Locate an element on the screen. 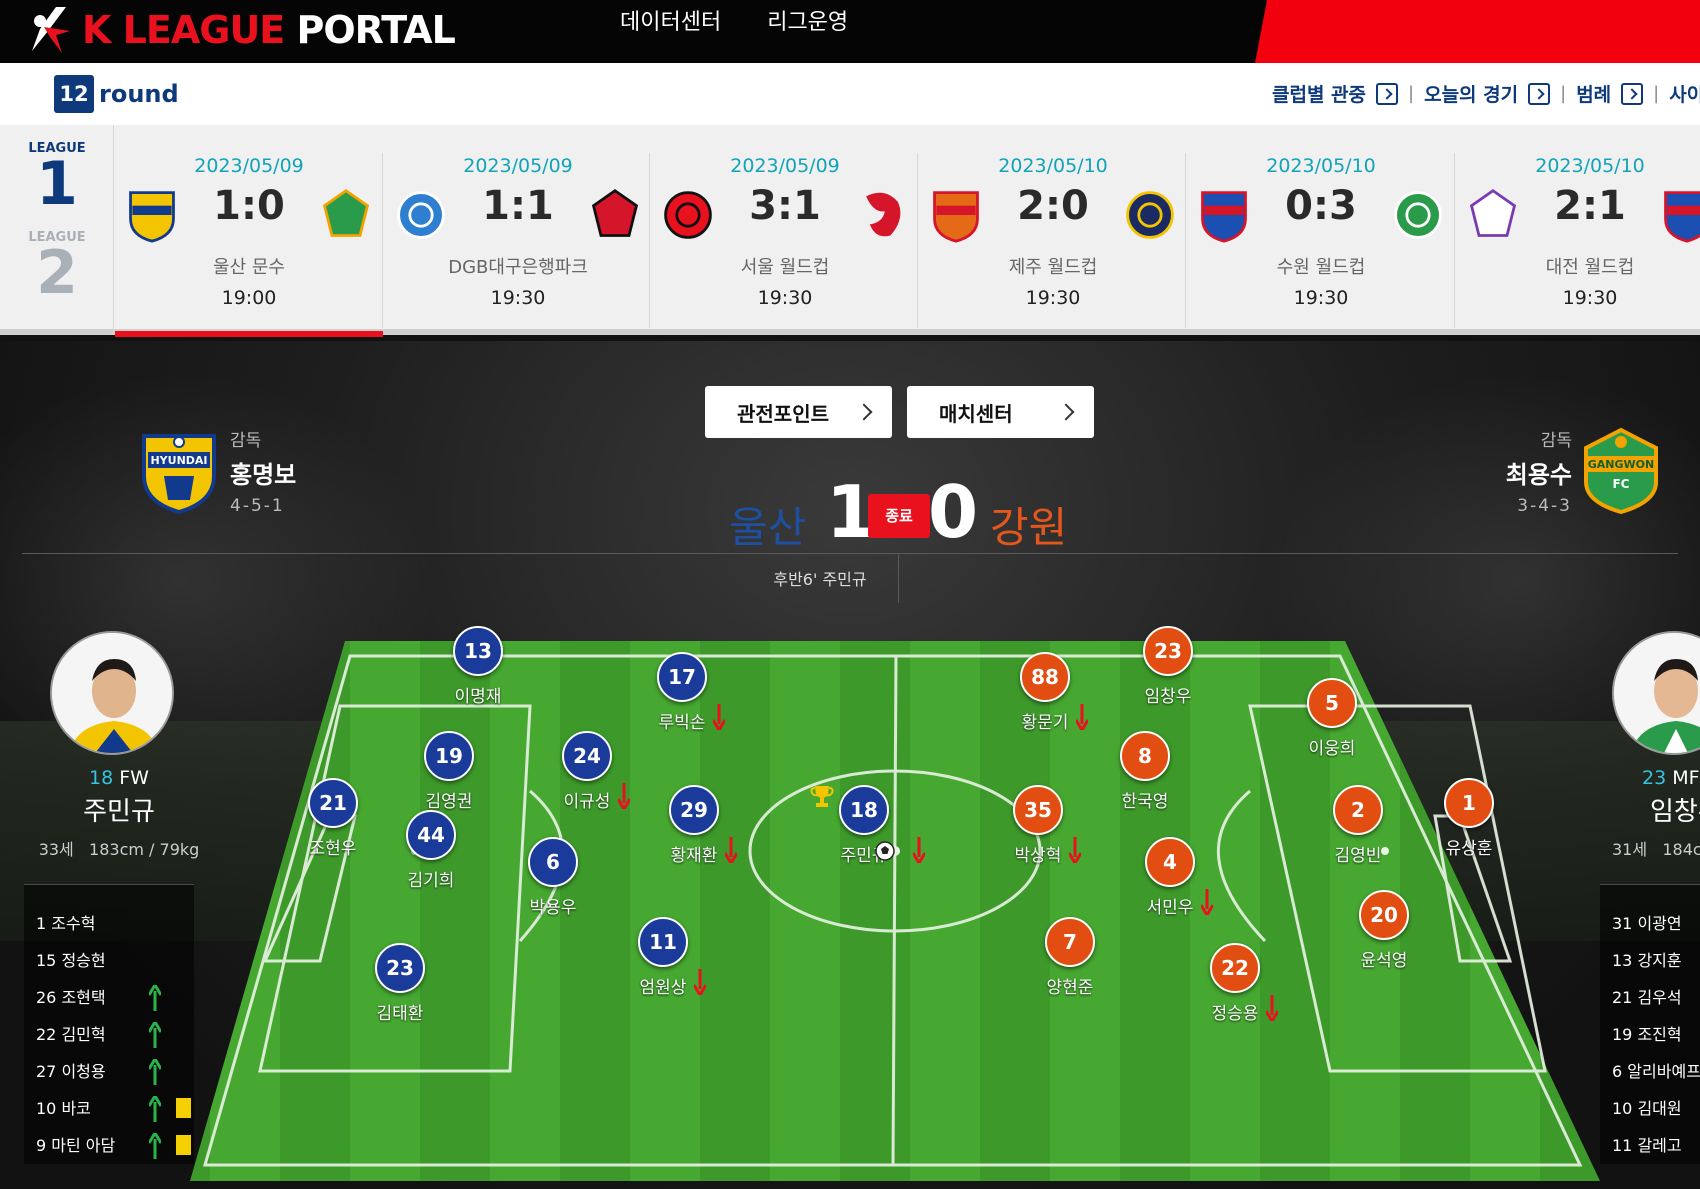 Image resolution: width=1700 pixels, height=1189 pixels. home-lineup-player: 29 황재환 is located at coordinates (694, 825).